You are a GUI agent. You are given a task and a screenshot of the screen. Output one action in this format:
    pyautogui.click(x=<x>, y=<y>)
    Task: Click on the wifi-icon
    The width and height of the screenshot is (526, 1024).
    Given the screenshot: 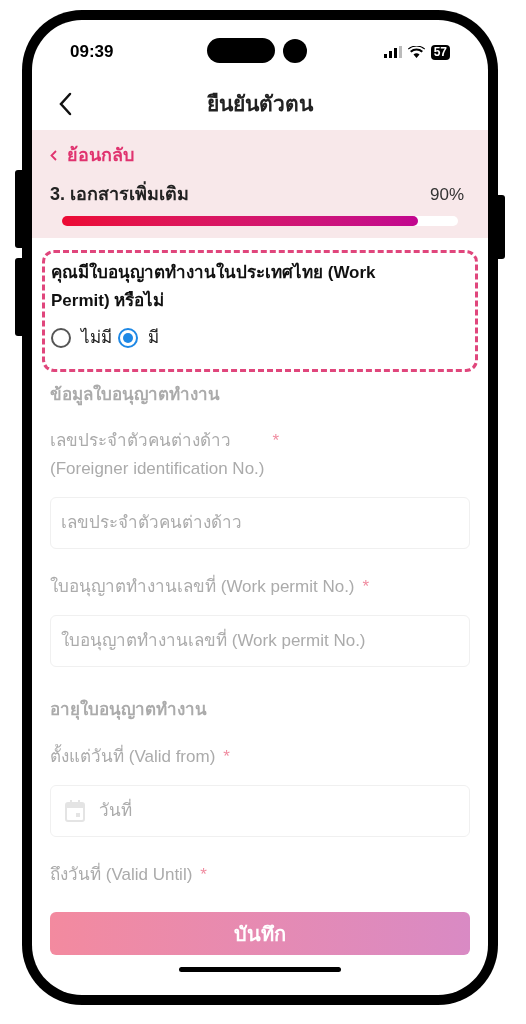 What is the action you would take?
    pyautogui.click(x=416, y=52)
    